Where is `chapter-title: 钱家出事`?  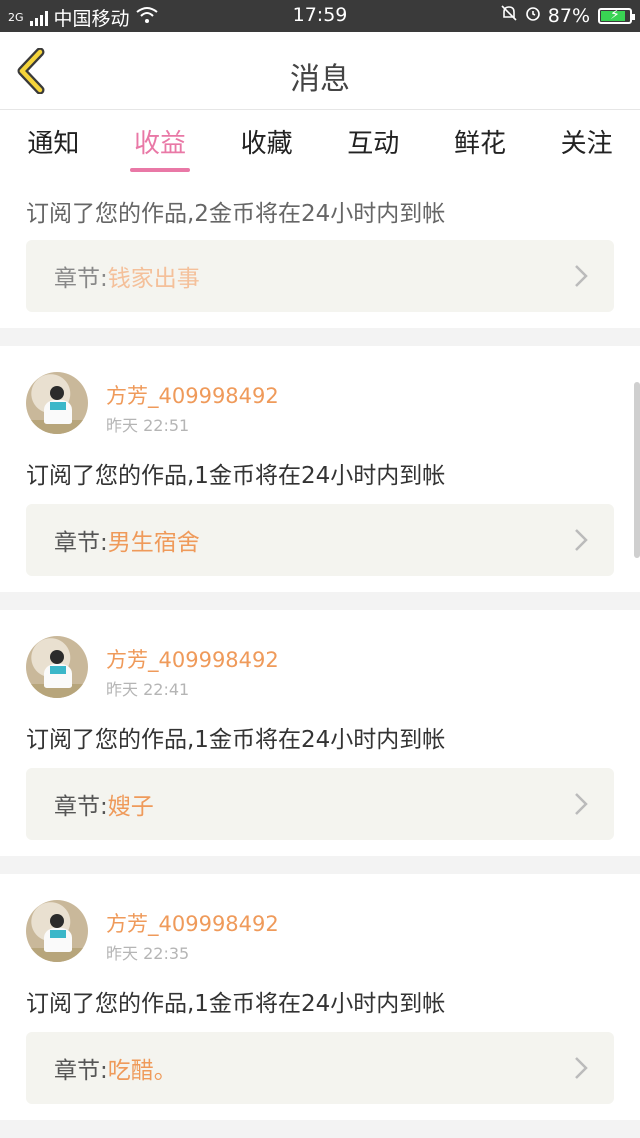 chapter-title: 钱家出事 is located at coordinates (153, 279).